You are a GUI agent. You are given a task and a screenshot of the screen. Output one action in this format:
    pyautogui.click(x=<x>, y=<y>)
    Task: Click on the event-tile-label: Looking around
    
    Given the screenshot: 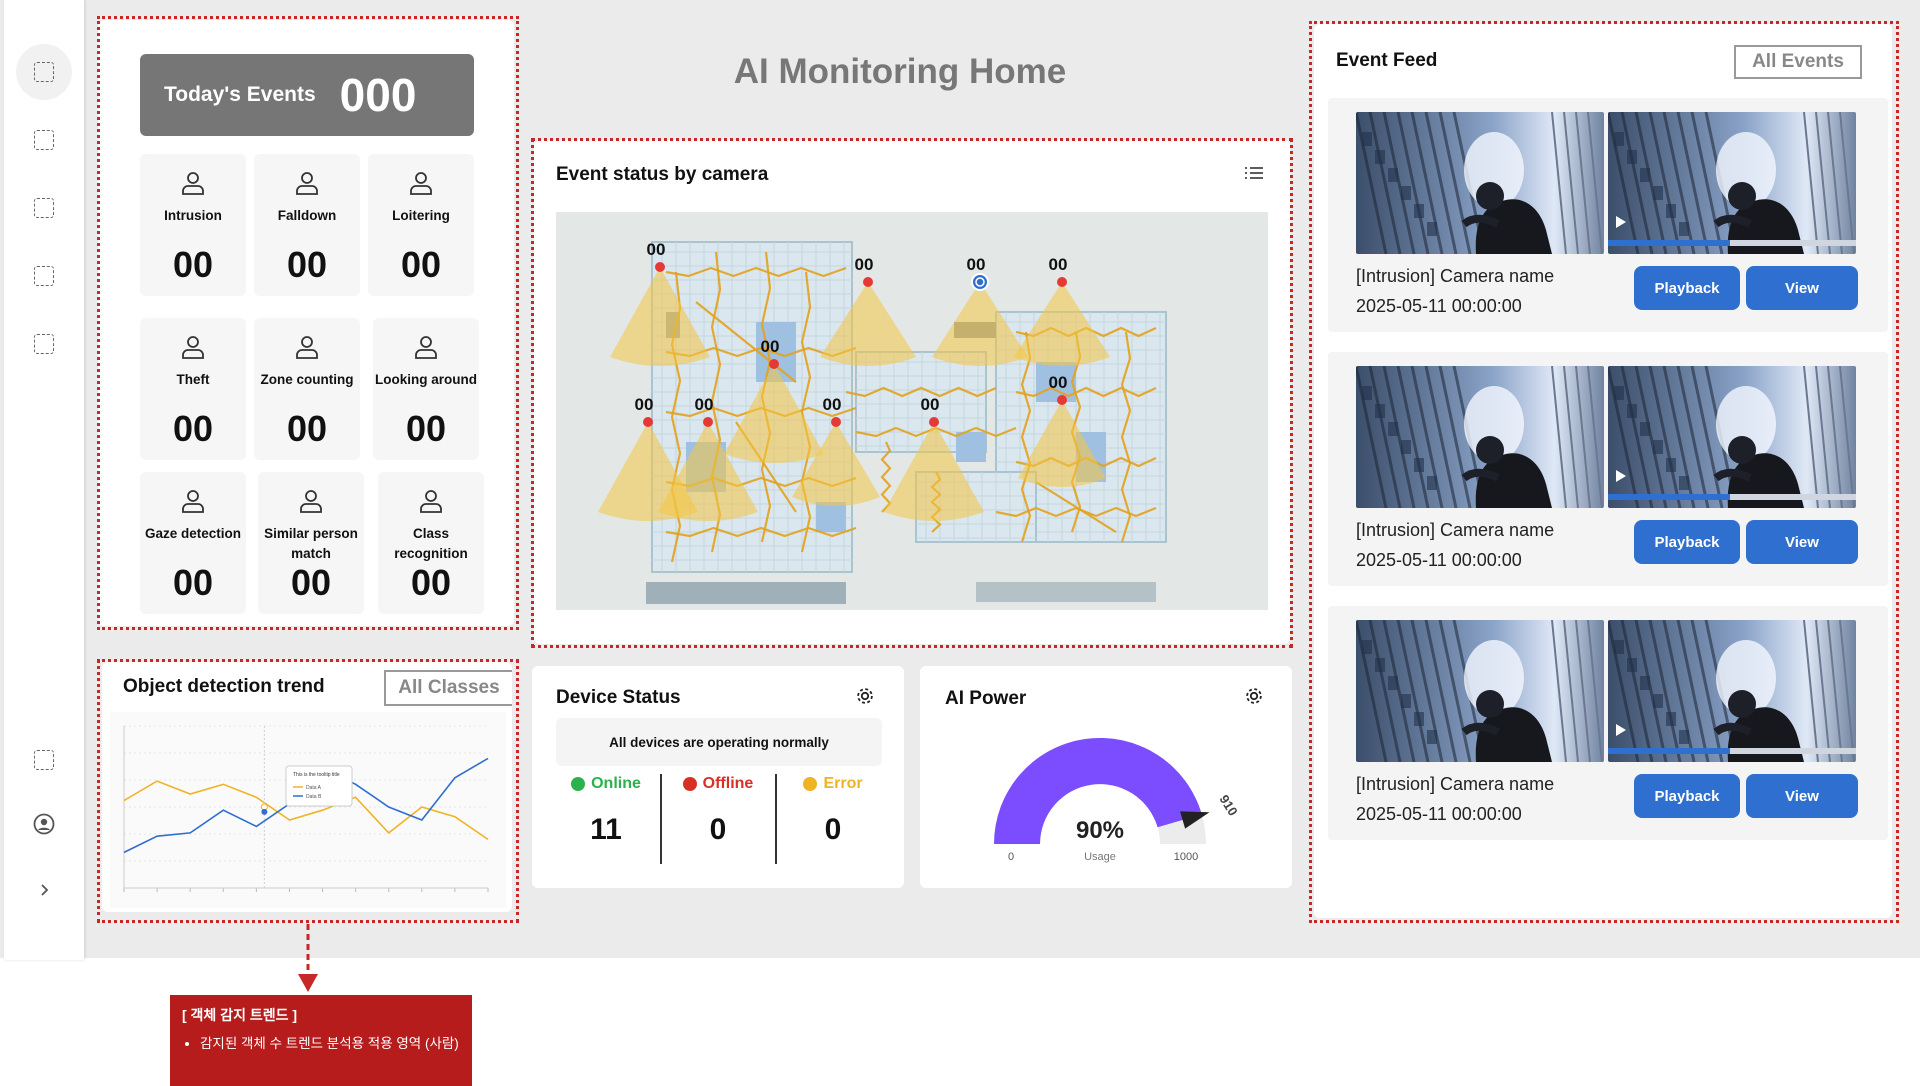 What is the action you would take?
    pyautogui.click(x=426, y=379)
    